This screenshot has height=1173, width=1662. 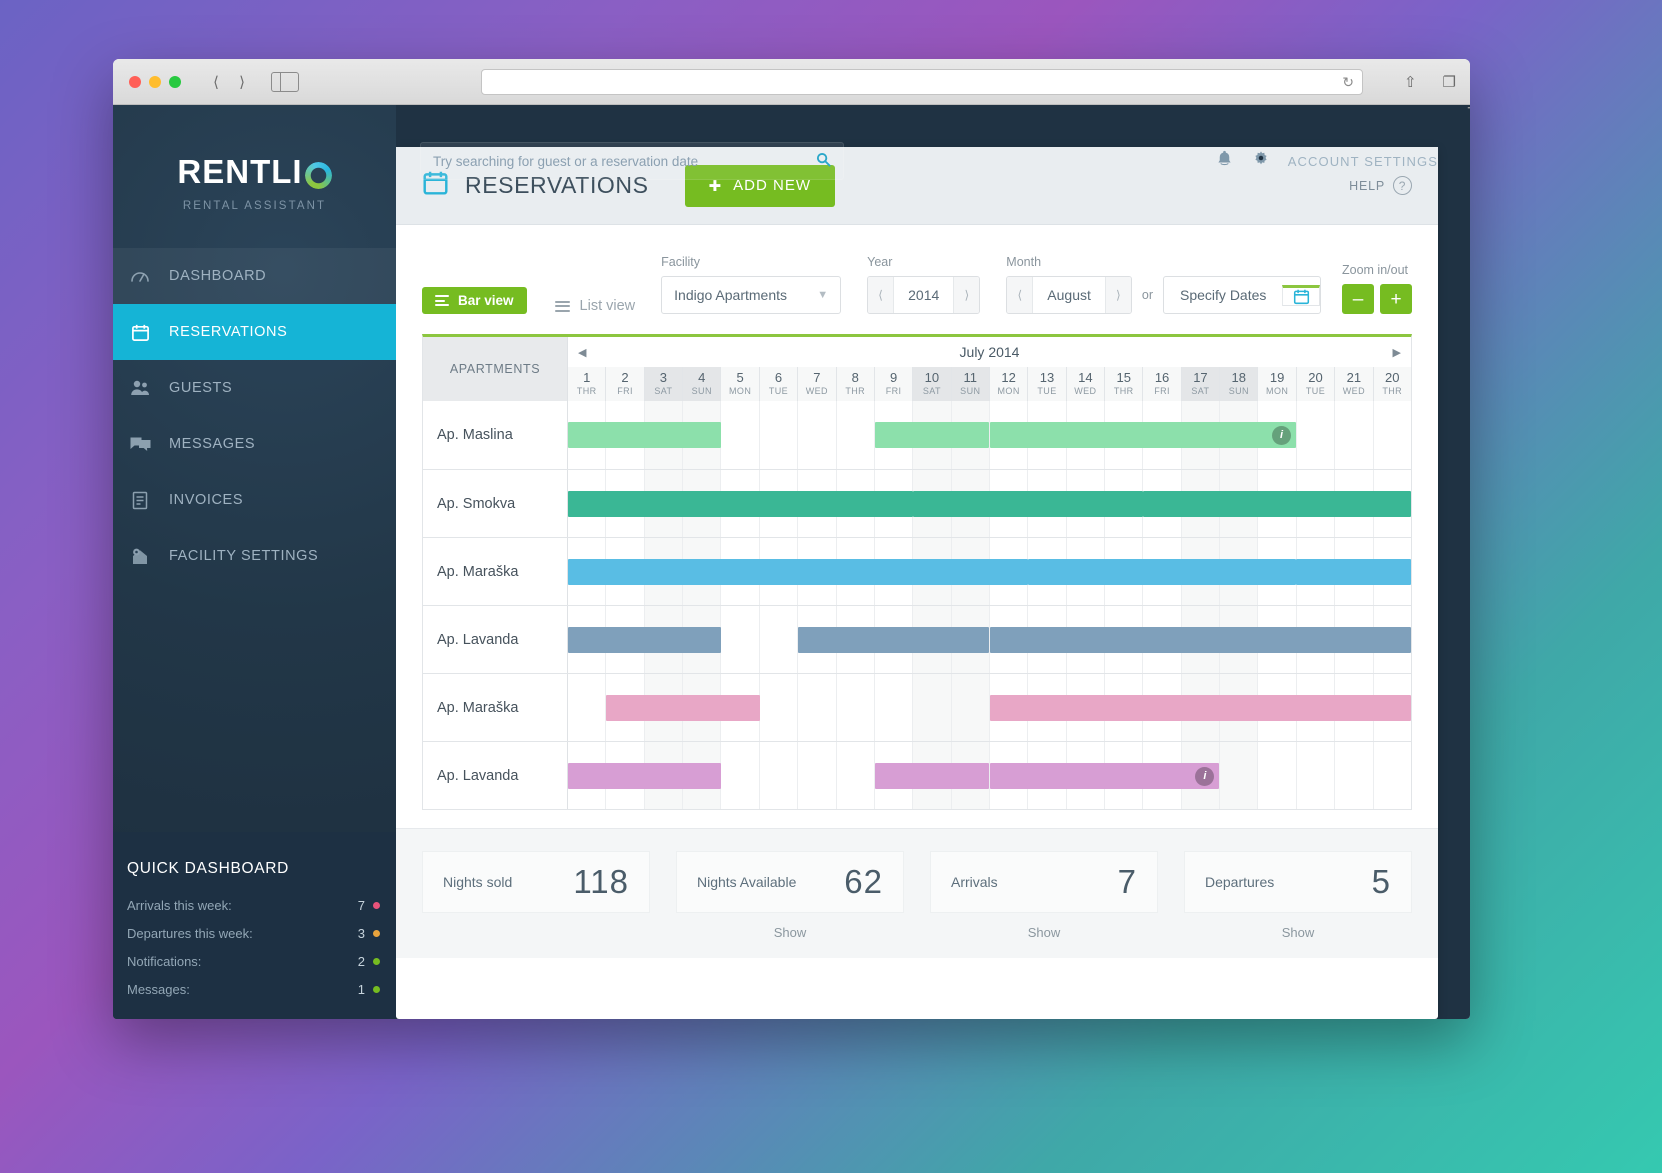 I want to click on zoom-in-button: +, so click(x=1396, y=299).